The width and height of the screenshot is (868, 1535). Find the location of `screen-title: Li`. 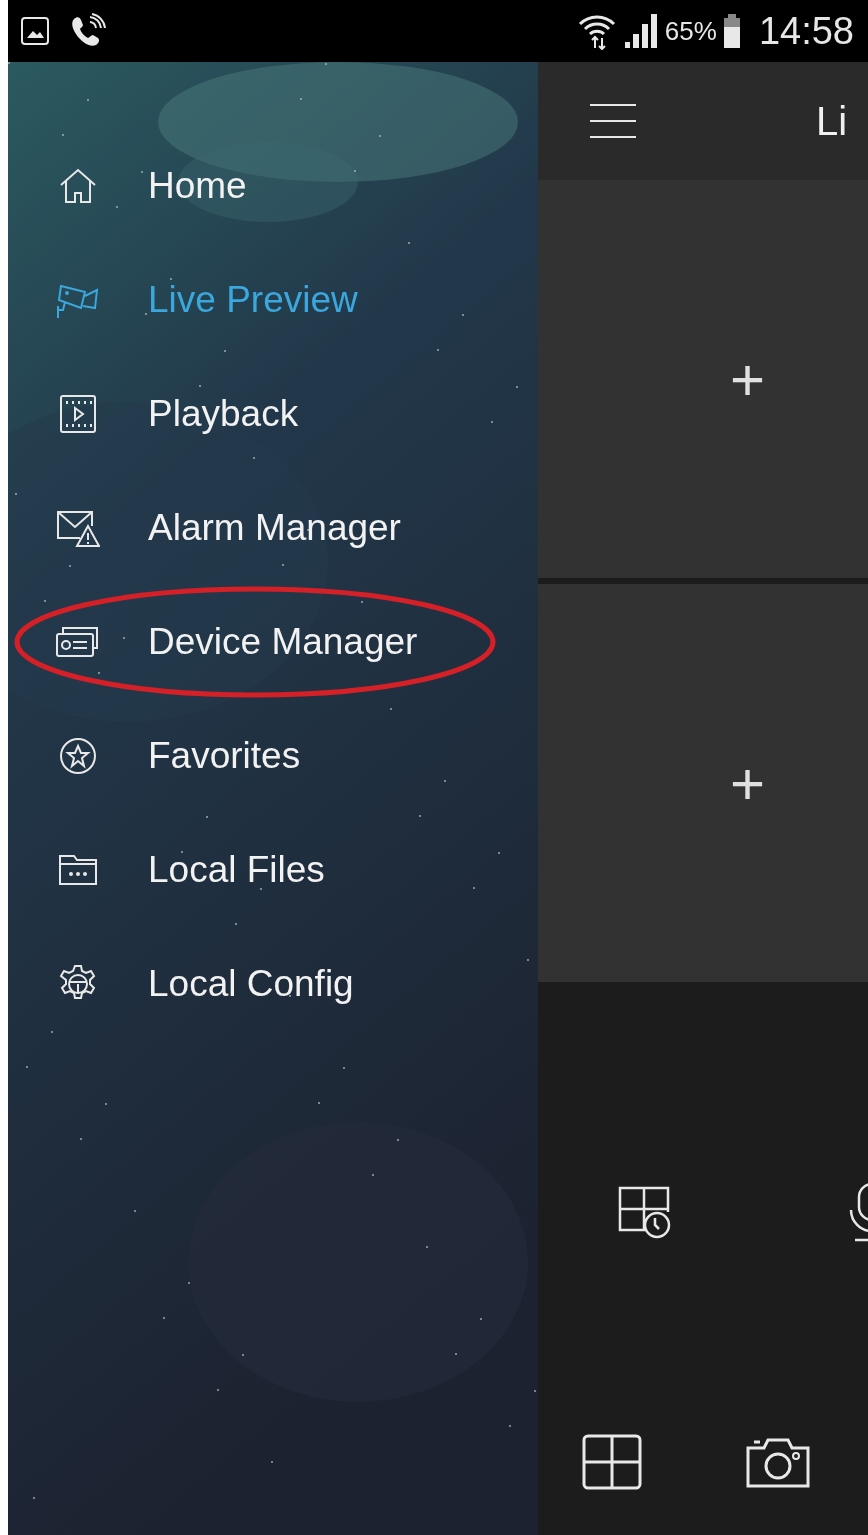

screen-title: Li is located at coordinates (832, 121).